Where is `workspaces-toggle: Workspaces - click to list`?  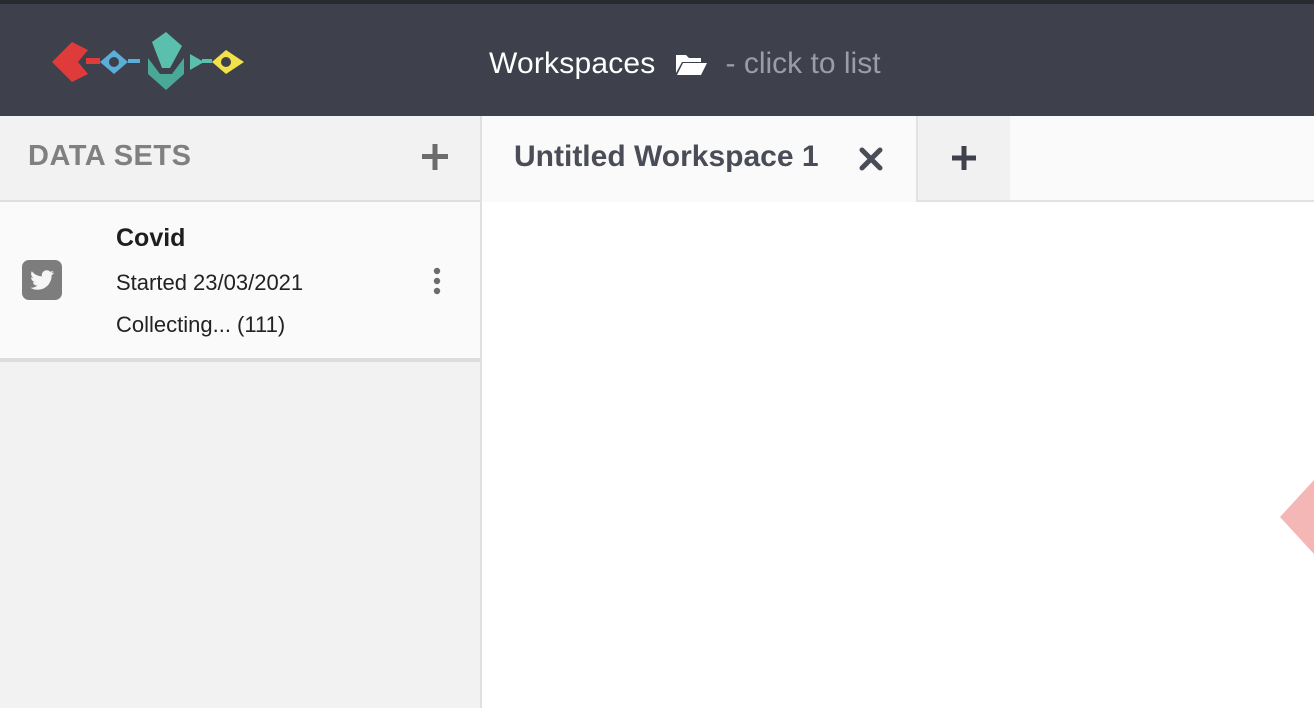
workspaces-toggle: Workspaces - click to list is located at coordinates (685, 64).